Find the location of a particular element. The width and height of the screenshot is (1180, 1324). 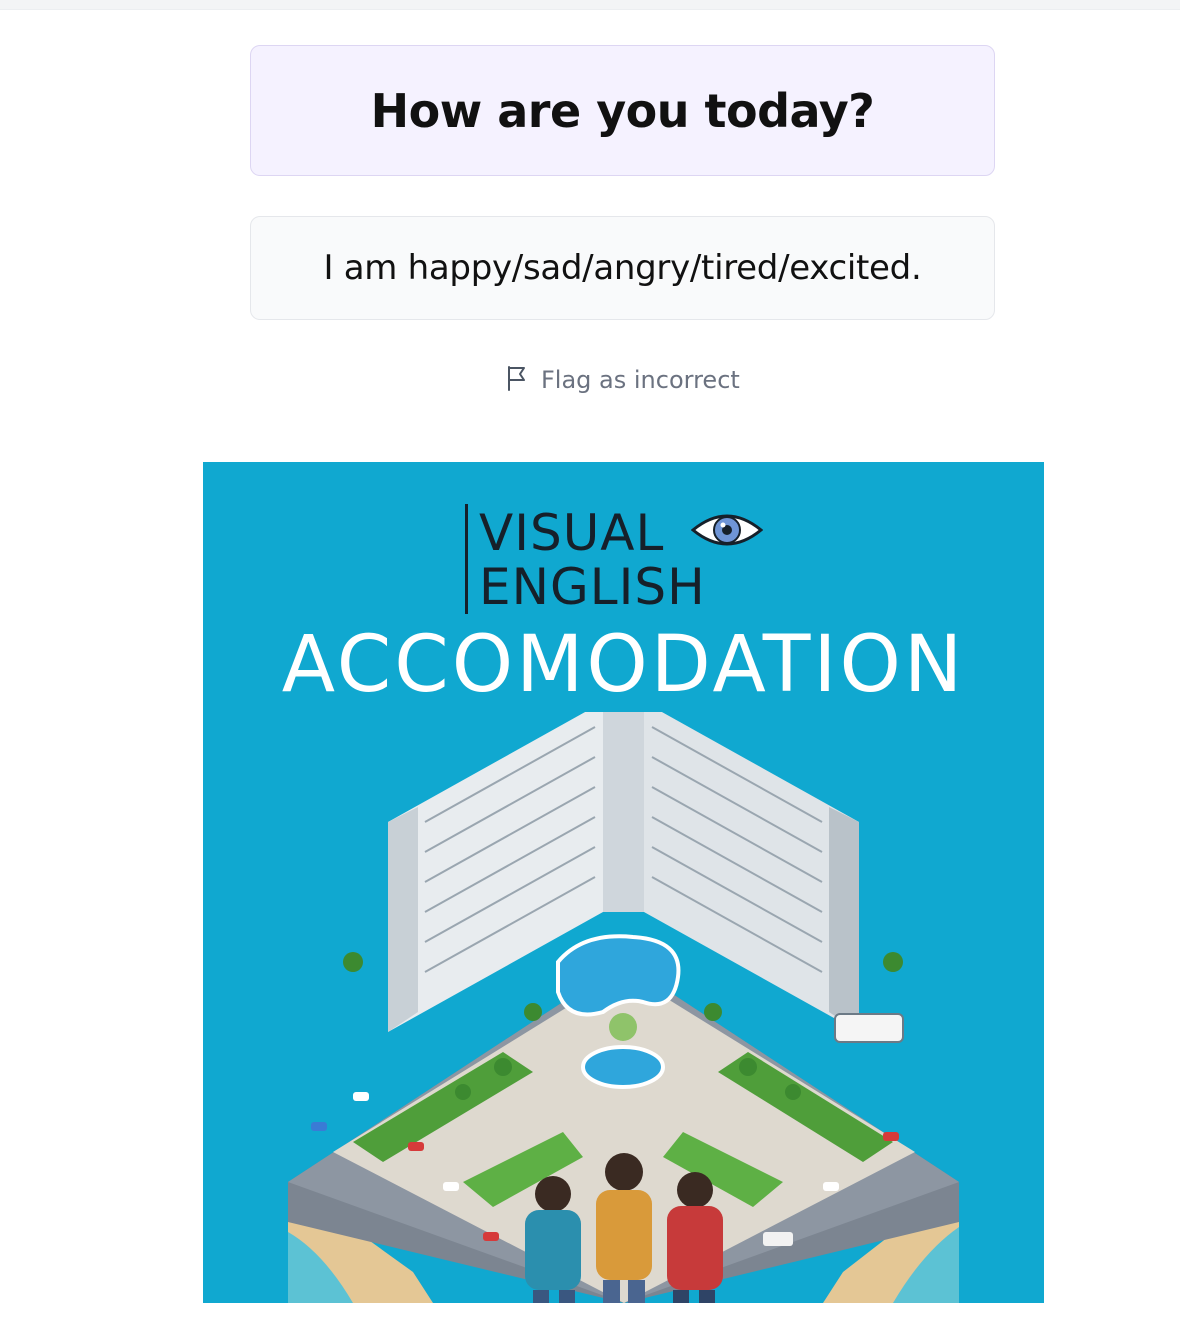

visual-english-logo: VISUAL ENGLISH is located at coordinates (620, 560).